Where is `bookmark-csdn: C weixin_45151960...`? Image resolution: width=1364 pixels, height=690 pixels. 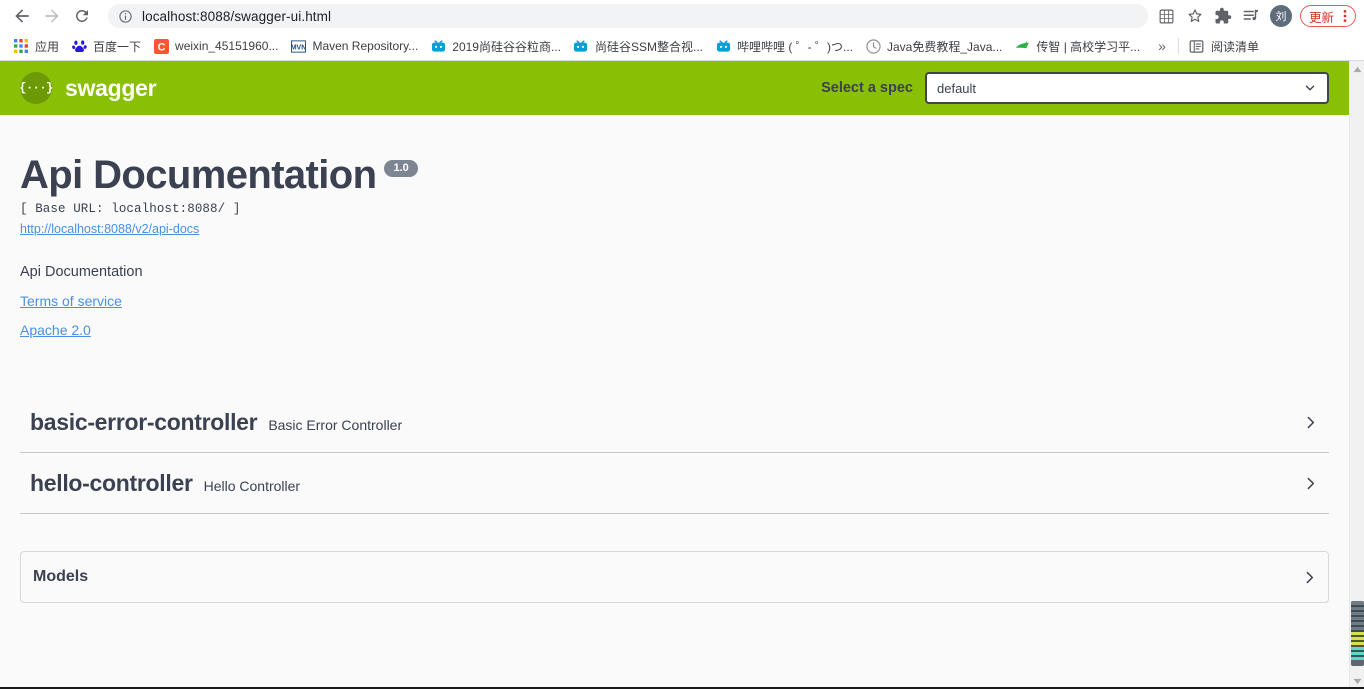
bookmark-csdn: C weixin_45151960... is located at coordinates (215, 46).